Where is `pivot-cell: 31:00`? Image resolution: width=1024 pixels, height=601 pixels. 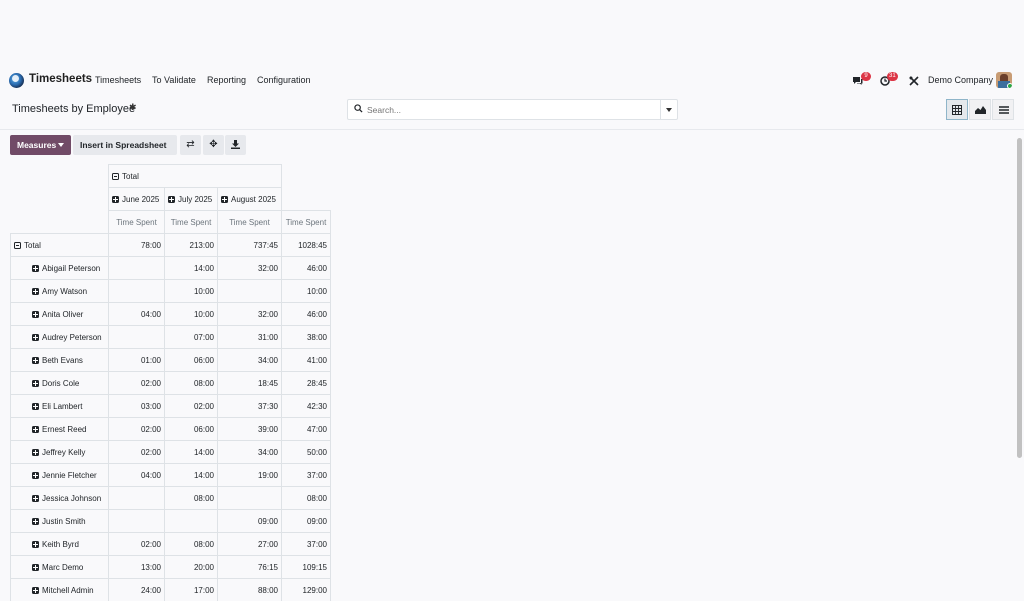 pivot-cell: 31:00 is located at coordinates (249, 337).